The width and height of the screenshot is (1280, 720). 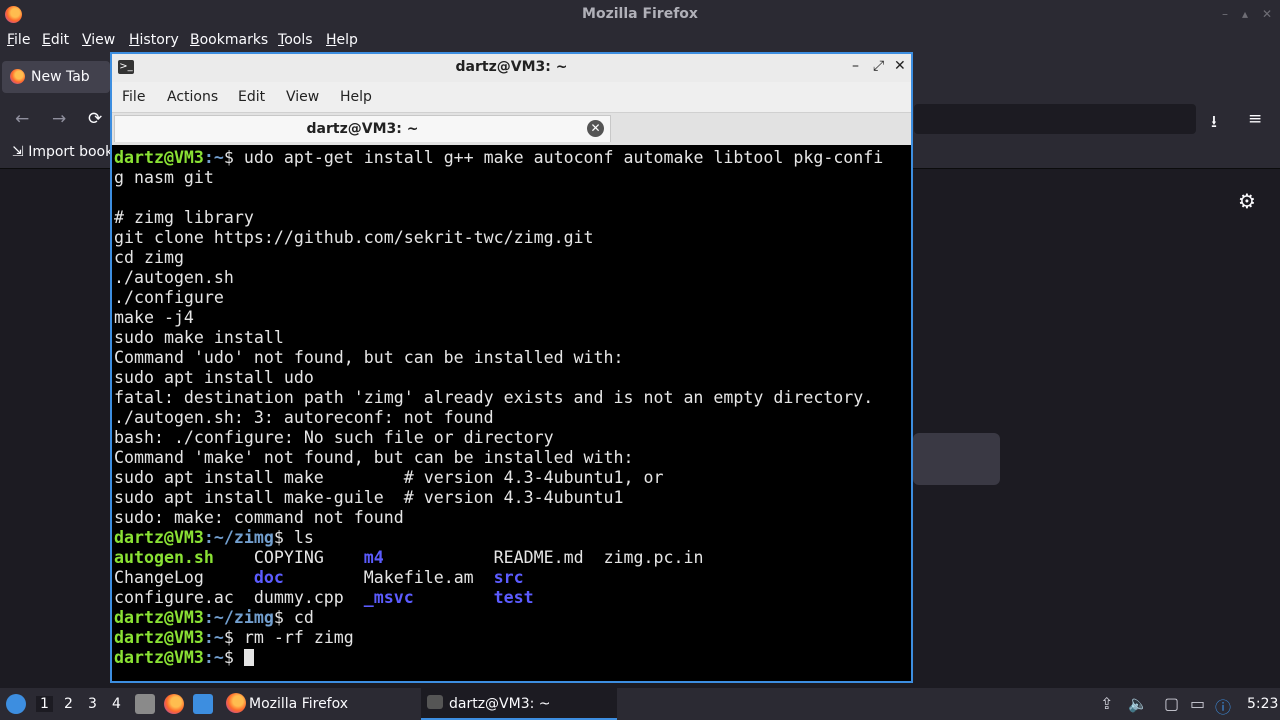 I want to click on taskbar-window-firefox: Mozilla Firefox, so click(x=317, y=703).